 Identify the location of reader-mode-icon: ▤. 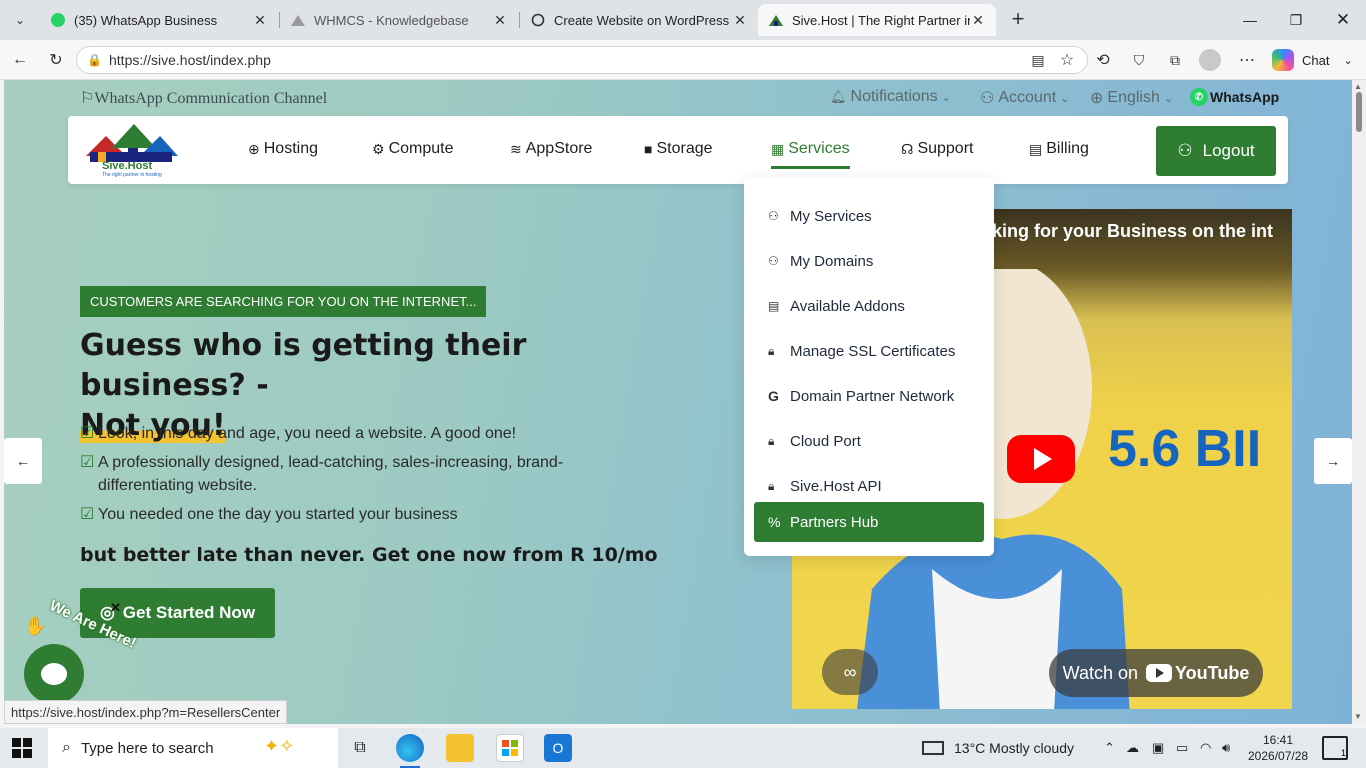
(1038, 60).